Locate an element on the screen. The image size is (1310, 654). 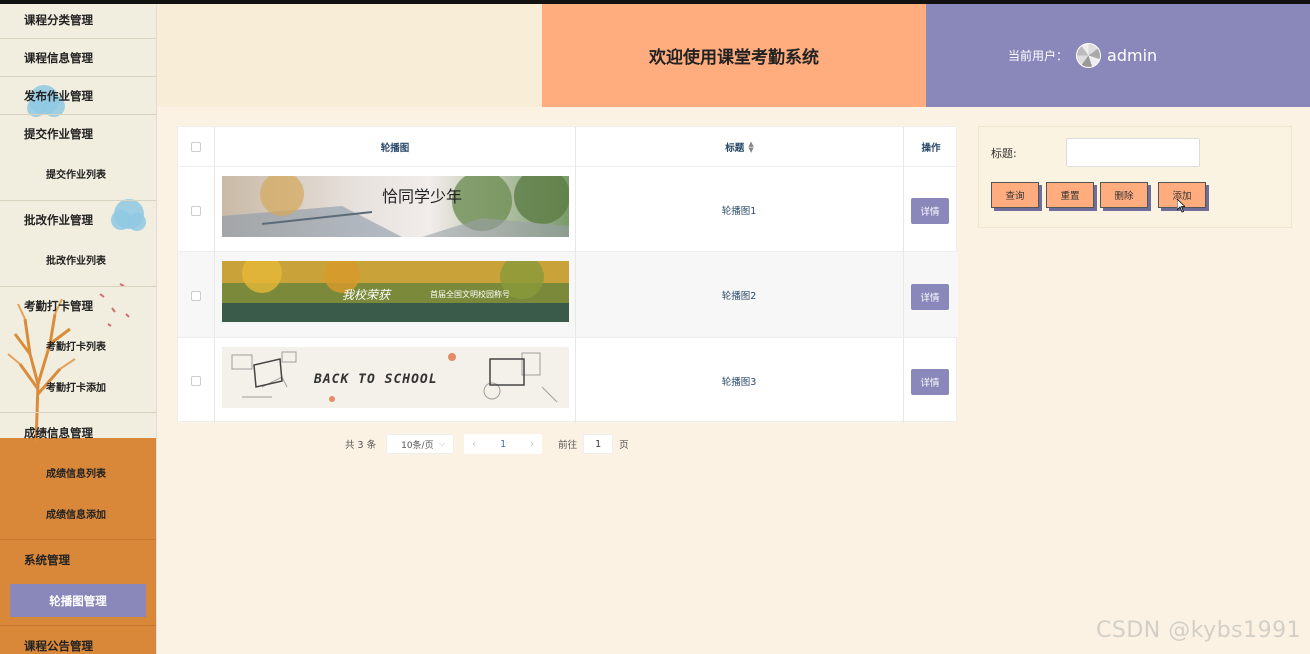
reset-button: 重置 is located at coordinates (1070, 195).